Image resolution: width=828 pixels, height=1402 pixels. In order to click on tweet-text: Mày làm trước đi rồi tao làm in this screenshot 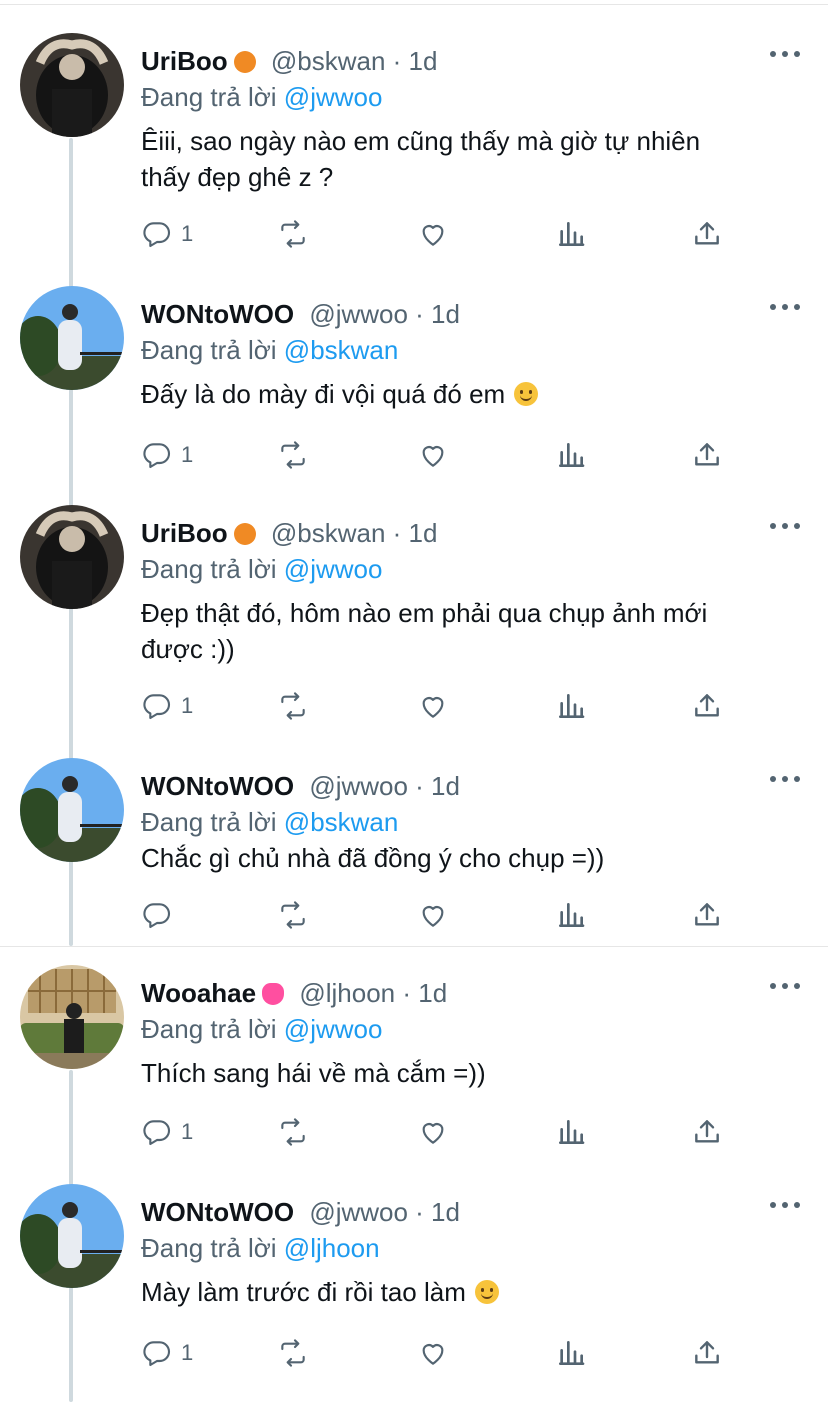, I will do `click(471, 1292)`.